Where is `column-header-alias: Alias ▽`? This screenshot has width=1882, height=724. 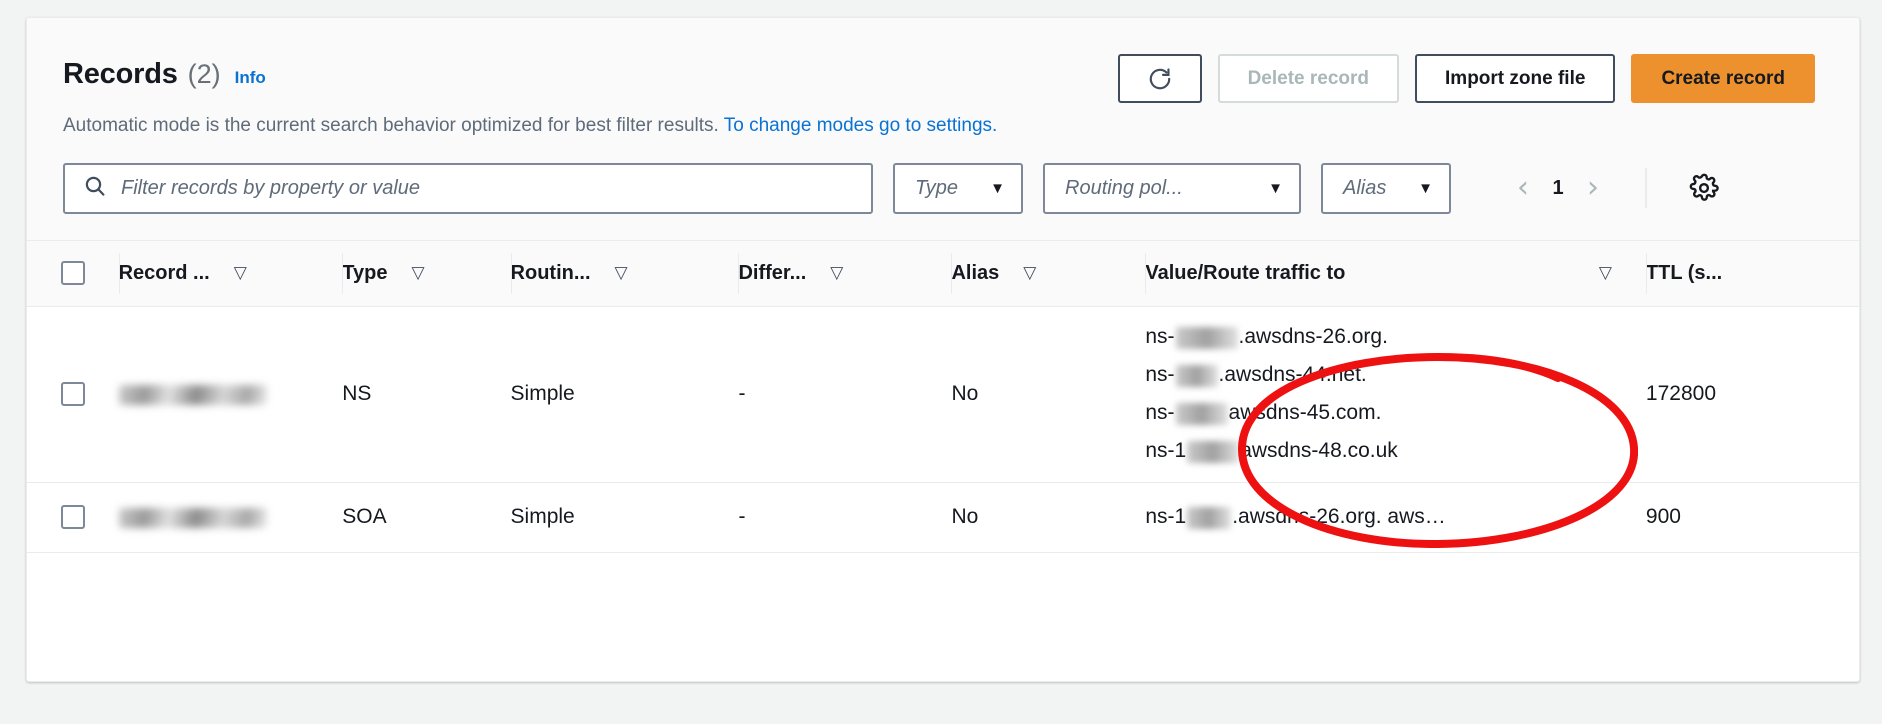
column-header-alias: Alias ▽ is located at coordinates (1048, 273).